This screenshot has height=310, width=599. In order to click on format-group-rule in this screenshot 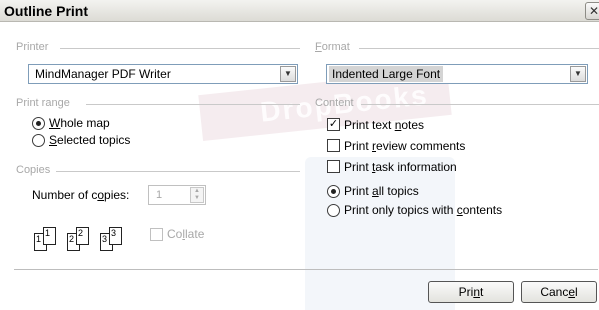, I will do `click(479, 48)`.